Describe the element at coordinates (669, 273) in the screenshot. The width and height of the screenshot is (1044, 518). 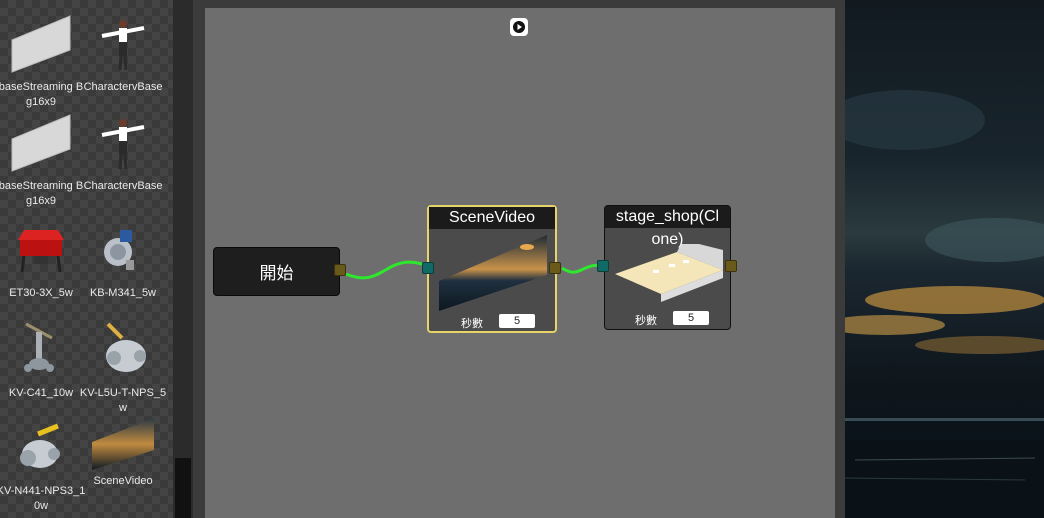
I see `stage-shop-thumbnail-icon` at that location.